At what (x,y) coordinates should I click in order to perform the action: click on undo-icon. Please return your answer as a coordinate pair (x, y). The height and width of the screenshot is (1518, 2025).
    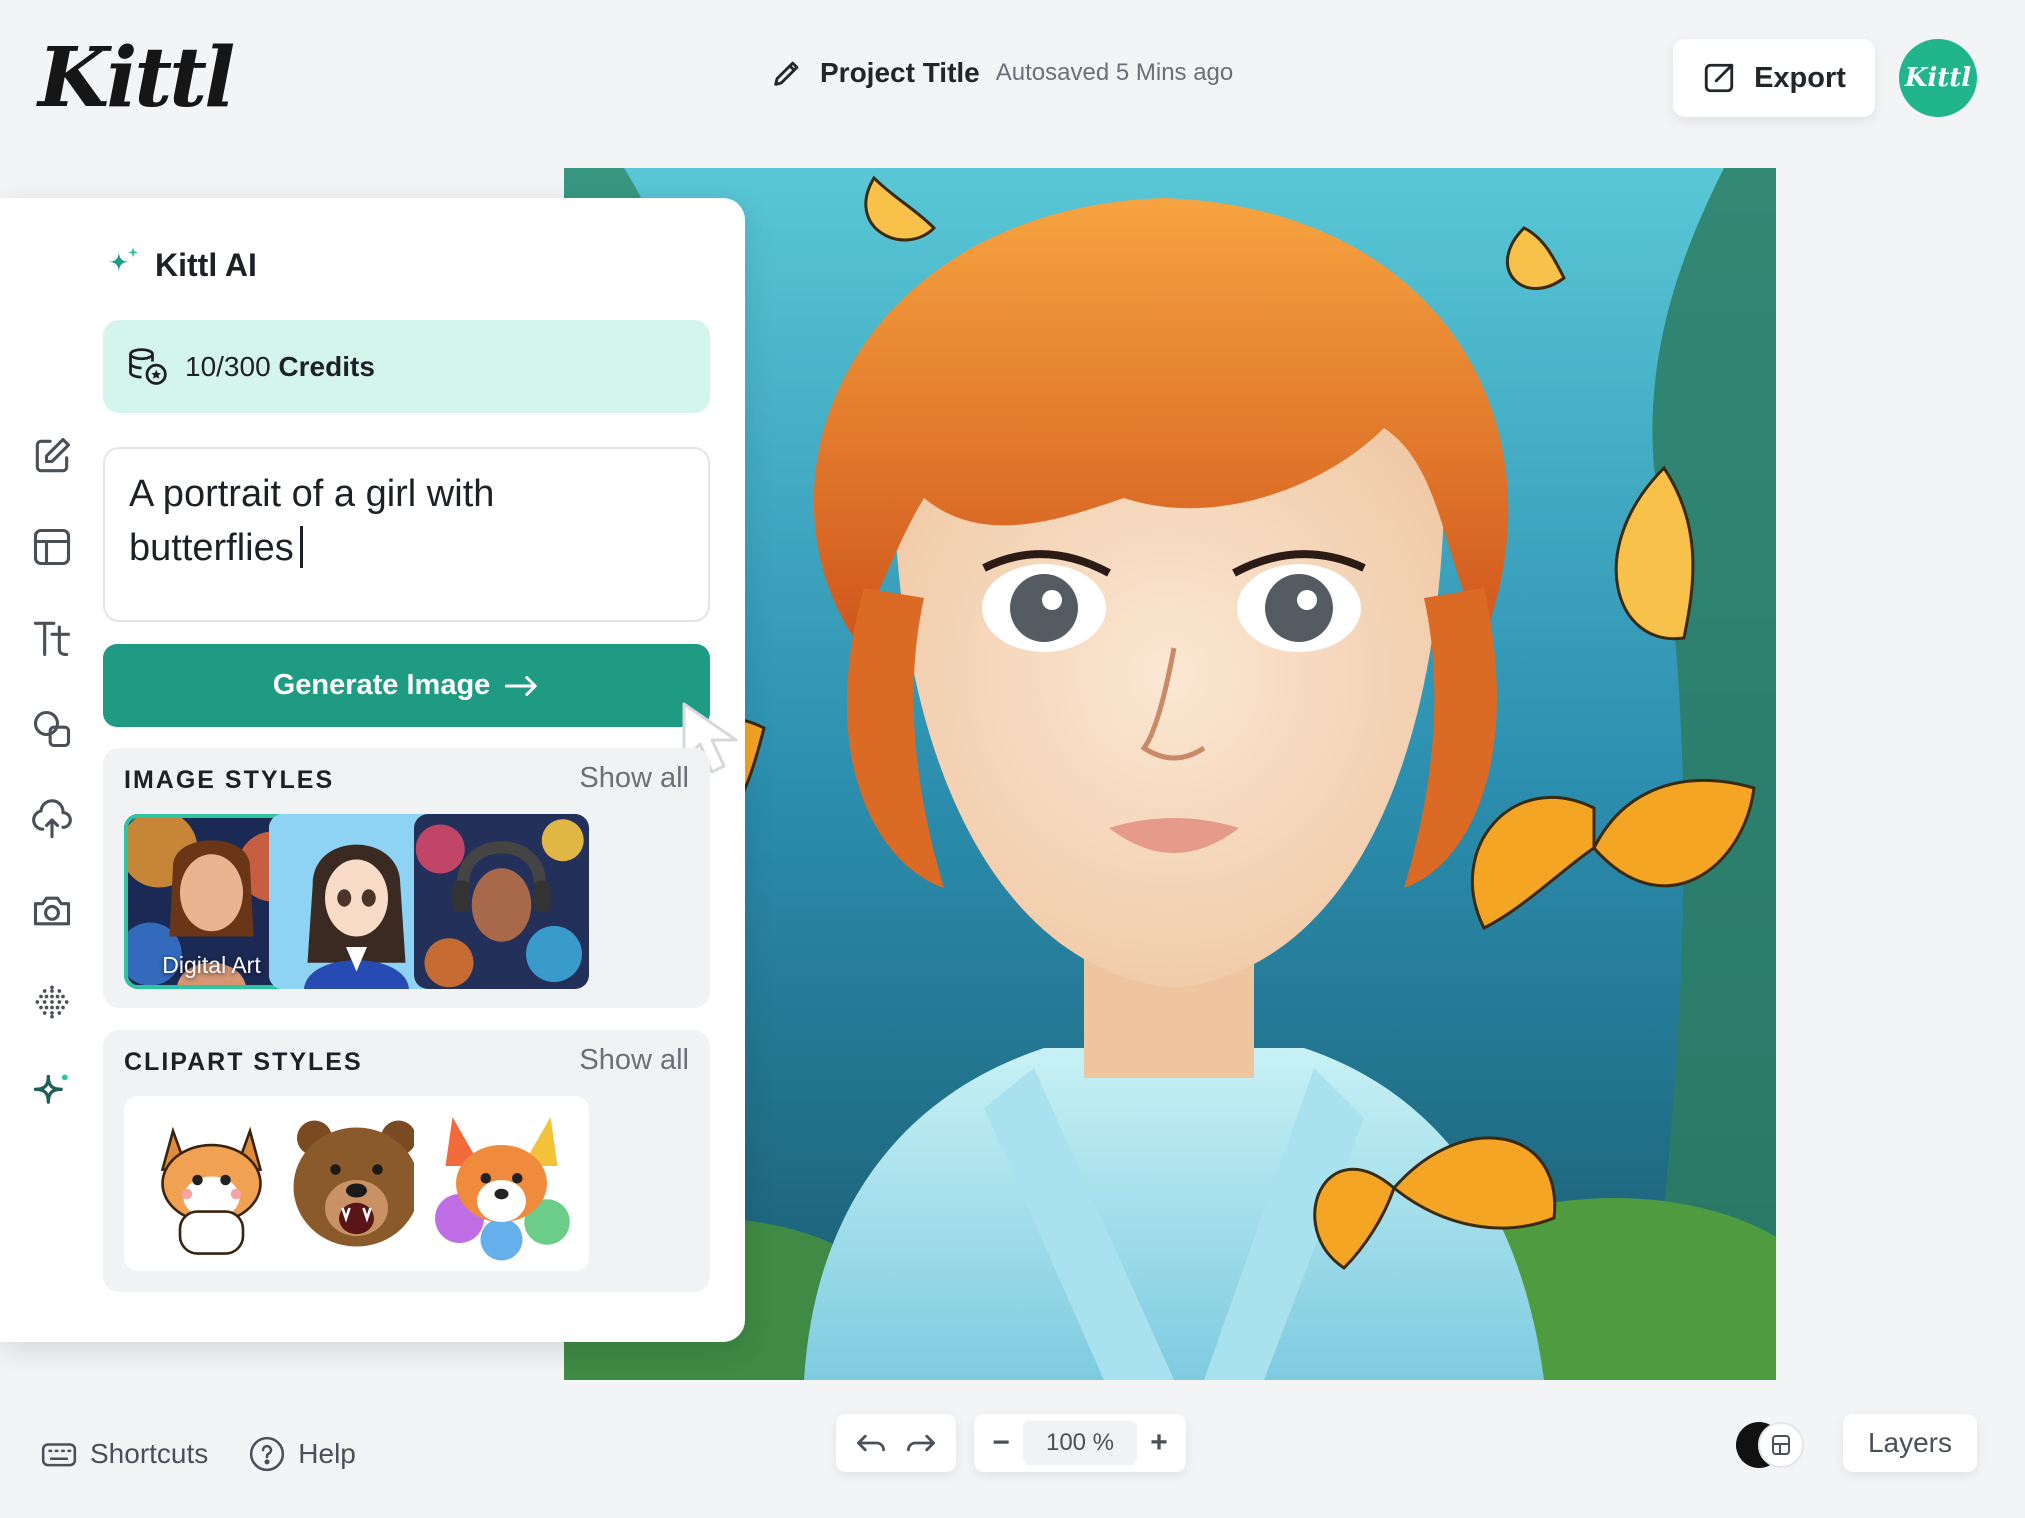
    Looking at the image, I should click on (871, 1443).